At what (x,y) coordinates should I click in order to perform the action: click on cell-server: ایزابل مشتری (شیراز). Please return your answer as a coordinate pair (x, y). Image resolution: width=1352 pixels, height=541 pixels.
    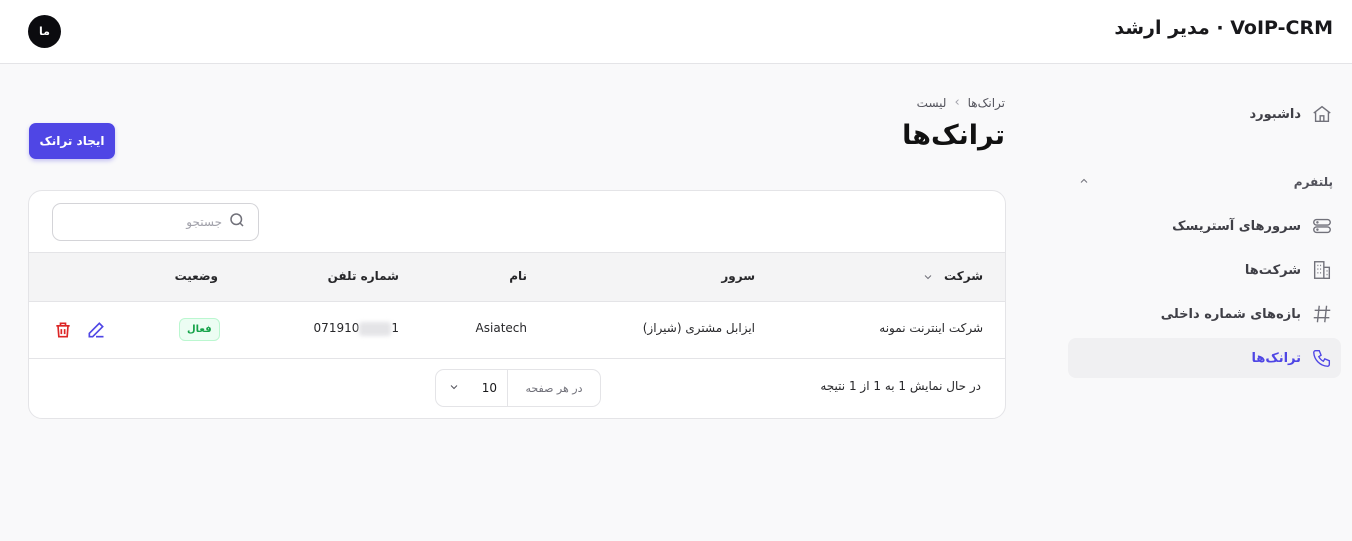
    Looking at the image, I should click on (698, 328).